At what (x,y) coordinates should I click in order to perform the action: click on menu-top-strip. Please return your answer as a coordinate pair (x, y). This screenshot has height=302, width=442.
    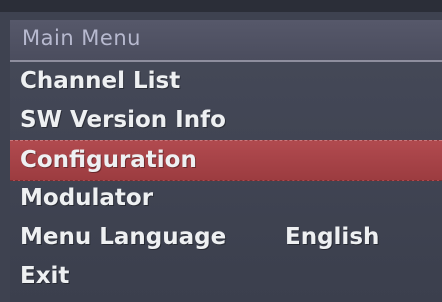
    Looking at the image, I should click on (221, 6).